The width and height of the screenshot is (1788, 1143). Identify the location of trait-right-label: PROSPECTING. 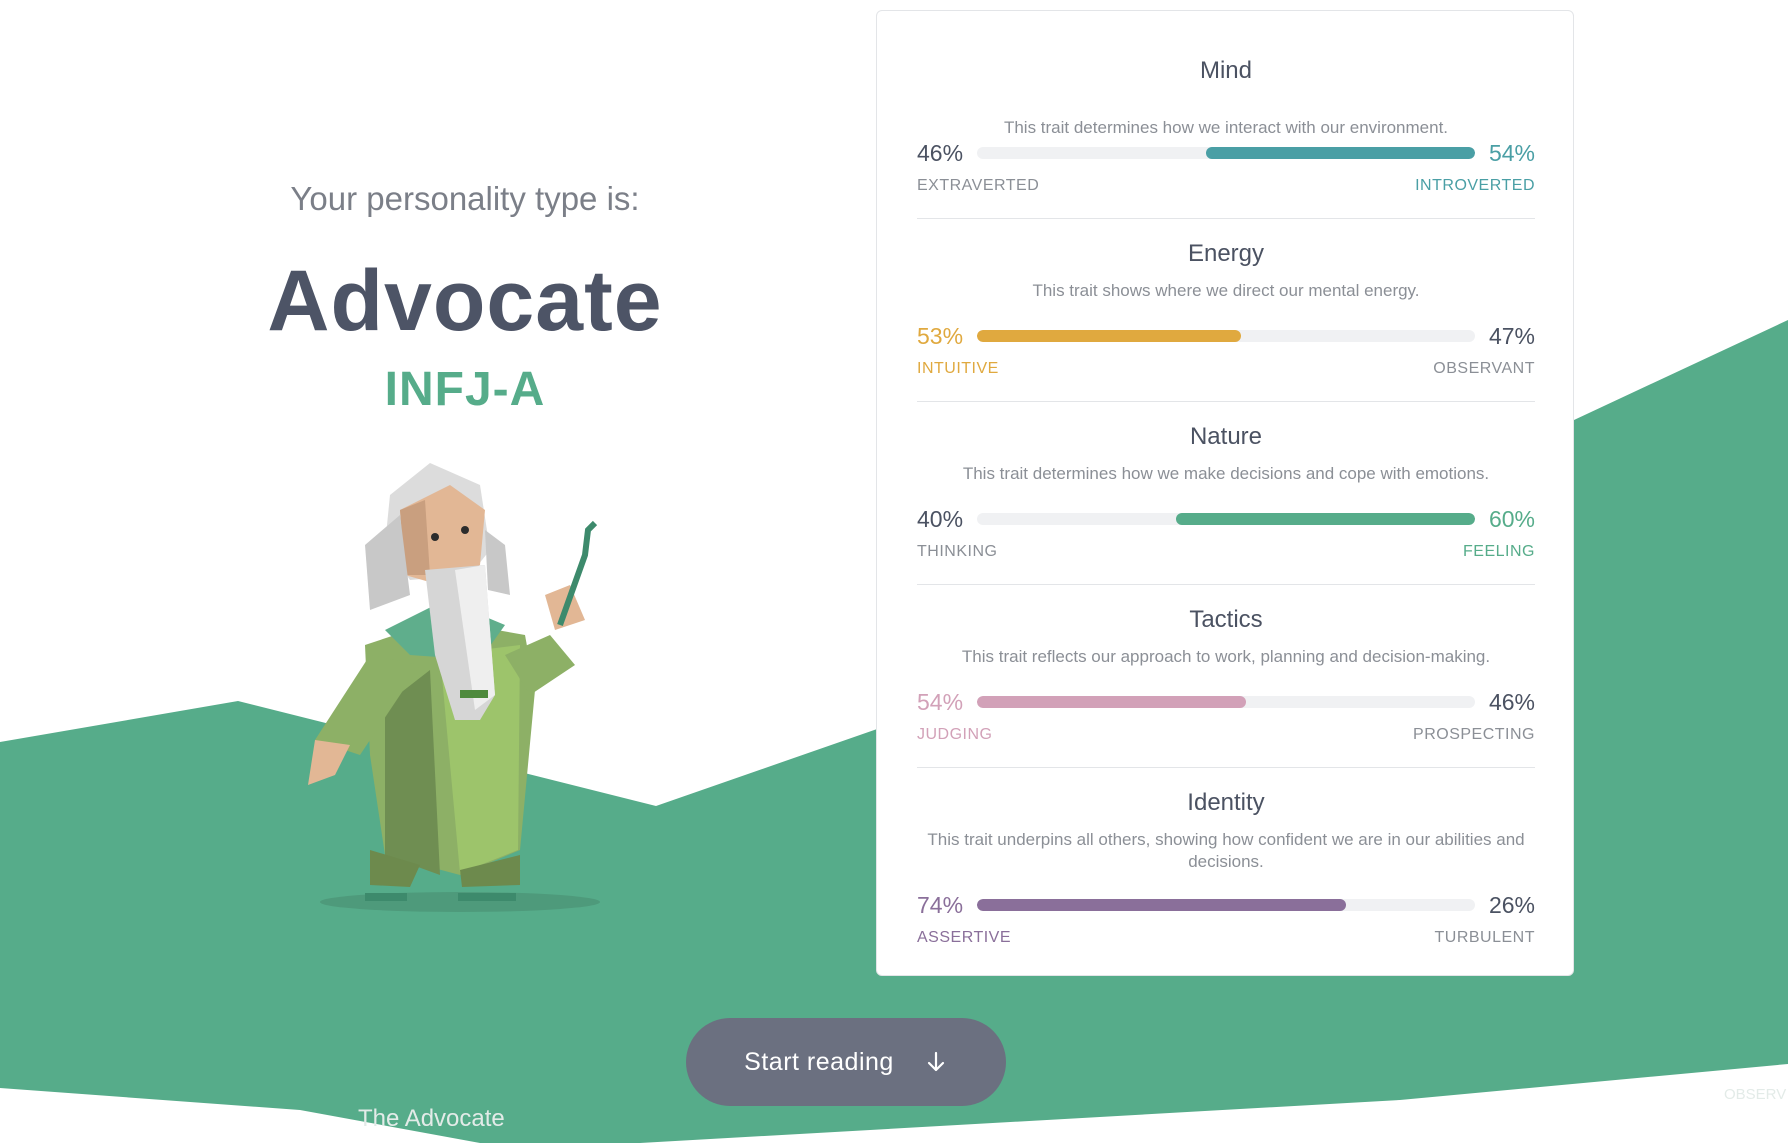
(1474, 734).